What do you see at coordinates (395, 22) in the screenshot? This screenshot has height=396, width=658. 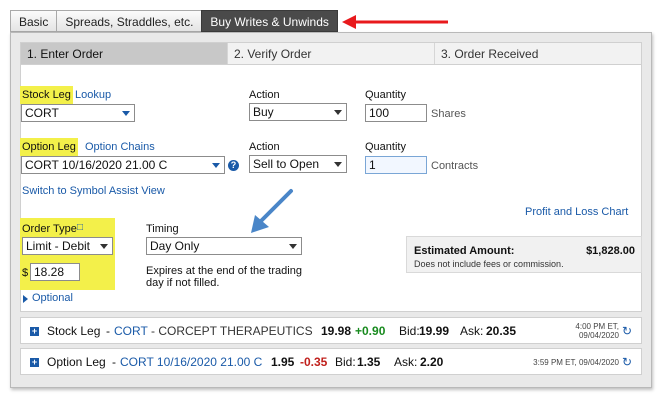 I see `annotation-arrow-red` at bounding box center [395, 22].